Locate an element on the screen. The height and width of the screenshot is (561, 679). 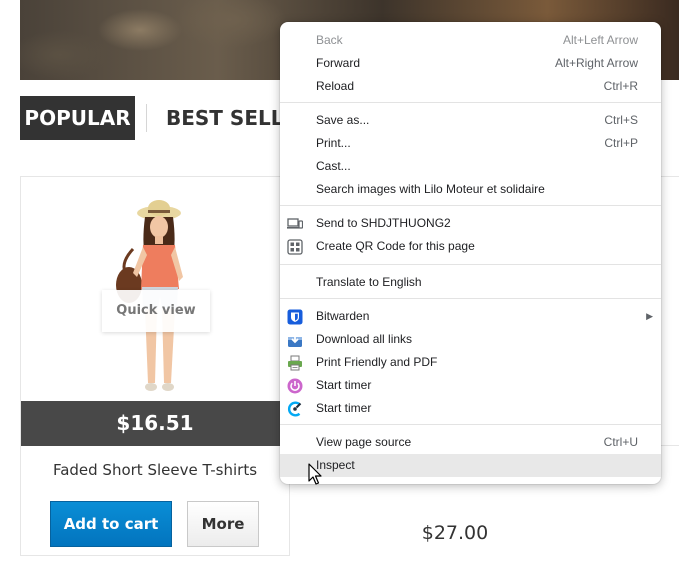
menu-item-start-timer-clockify: Start timer is located at coordinates (470, 408).